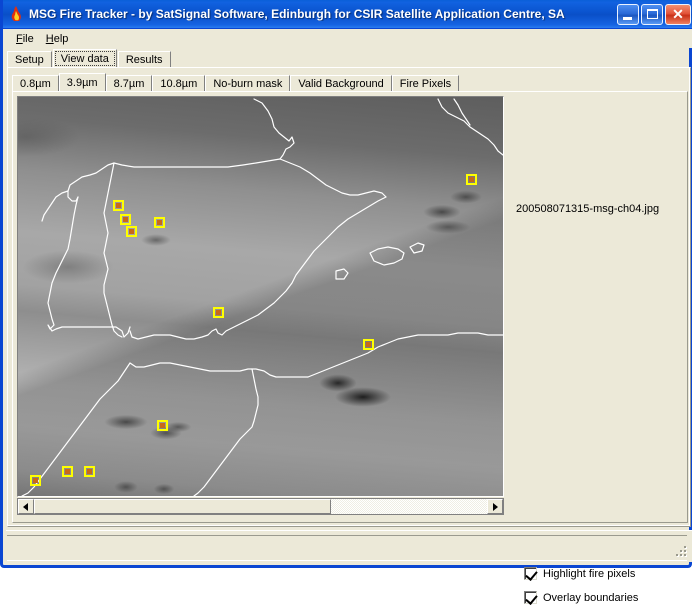 The image size is (692, 605). What do you see at coordinates (144, 59) in the screenshot?
I see `tab-results: Results` at bounding box center [144, 59].